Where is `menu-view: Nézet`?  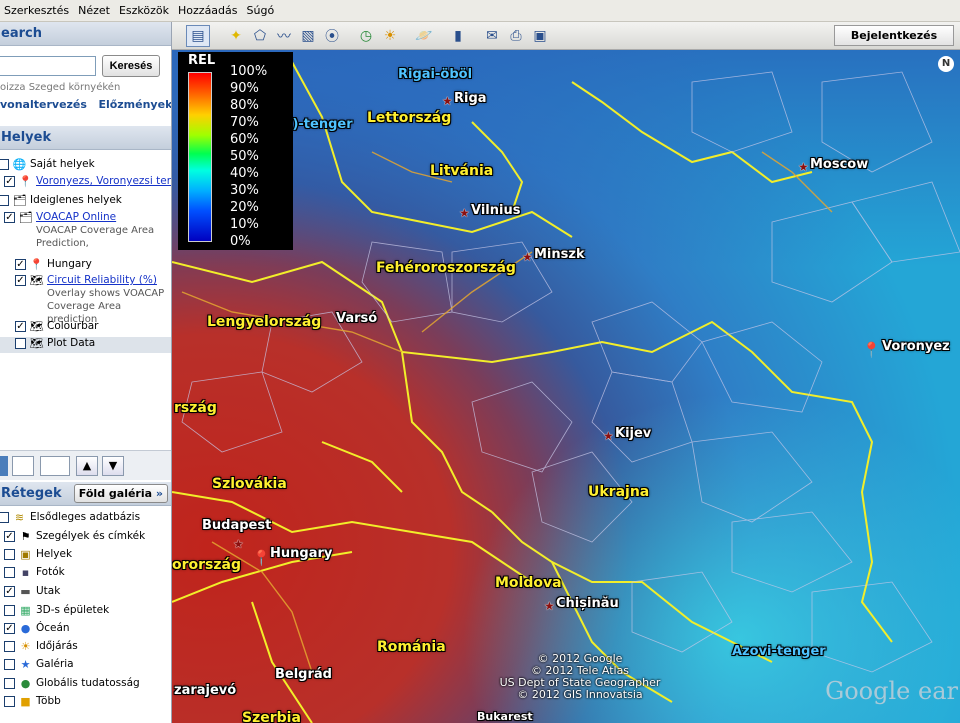 menu-view: Nézet is located at coordinates (94, 10).